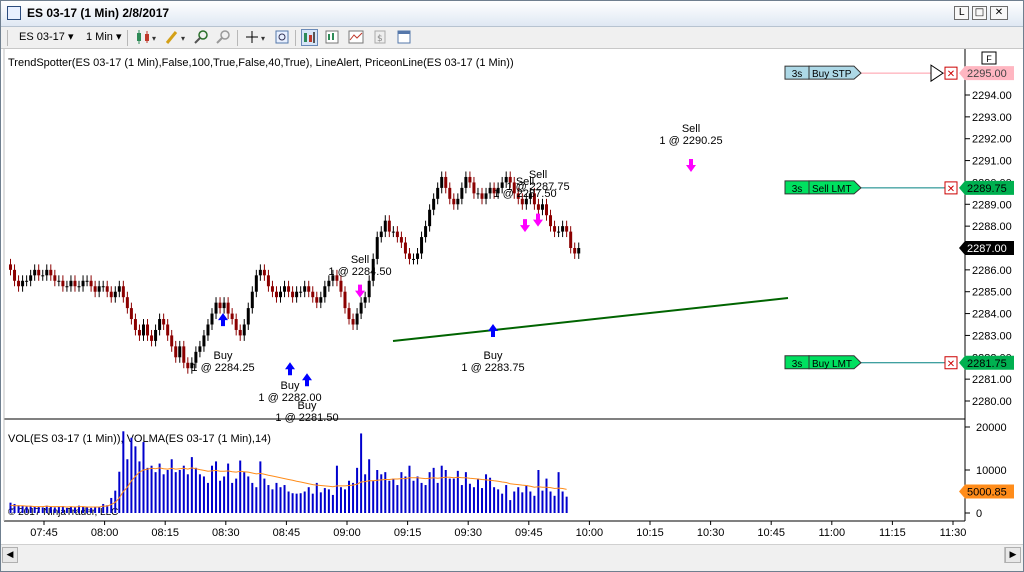 The width and height of the screenshot is (1024, 572). What do you see at coordinates (979, 13) in the screenshot?
I see `maximize-button: □` at bounding box center [979, 13].